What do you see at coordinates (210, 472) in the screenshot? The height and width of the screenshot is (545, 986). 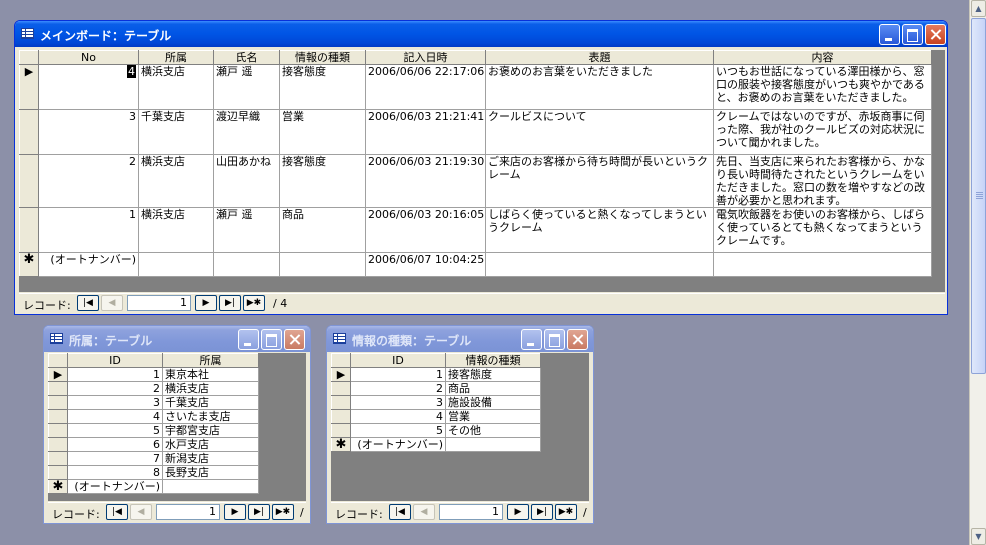 I see `cell-value: 長野支店` at bounding box center [210, 472].